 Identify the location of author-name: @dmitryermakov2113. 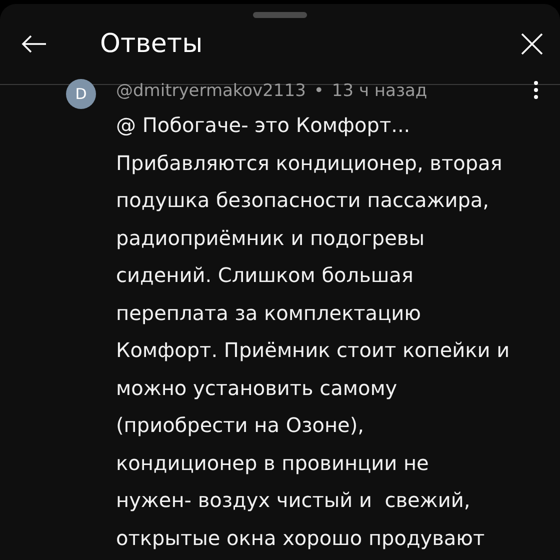
(211, 91).